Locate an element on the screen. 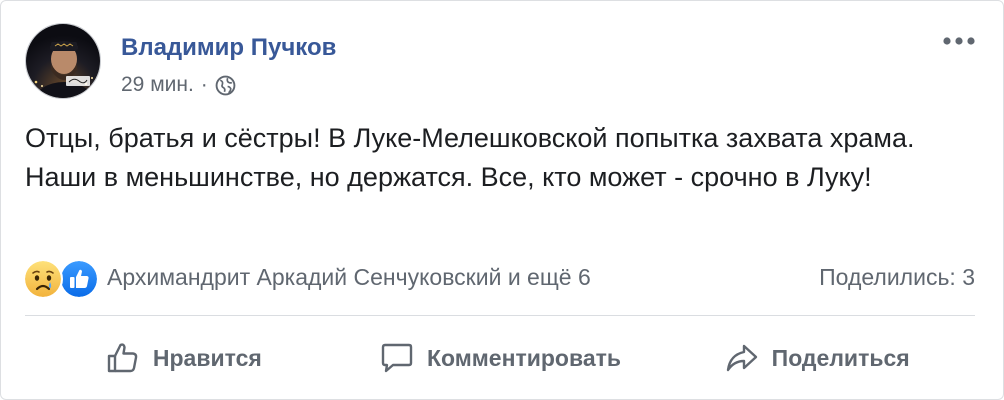  profile-photo is located at coordinates (63, 61).